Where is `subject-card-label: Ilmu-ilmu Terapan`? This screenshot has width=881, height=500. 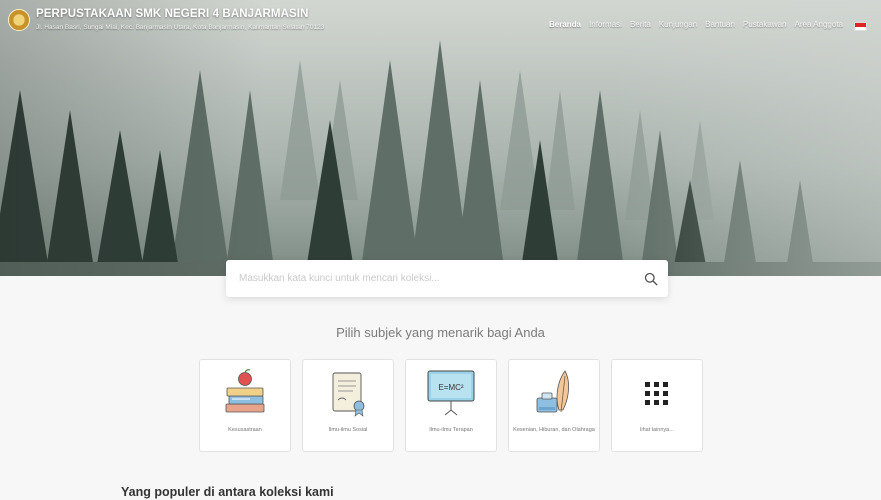 subject-card-label: Ilmu-ilmu Terapan is located at coordinates (451, 430).